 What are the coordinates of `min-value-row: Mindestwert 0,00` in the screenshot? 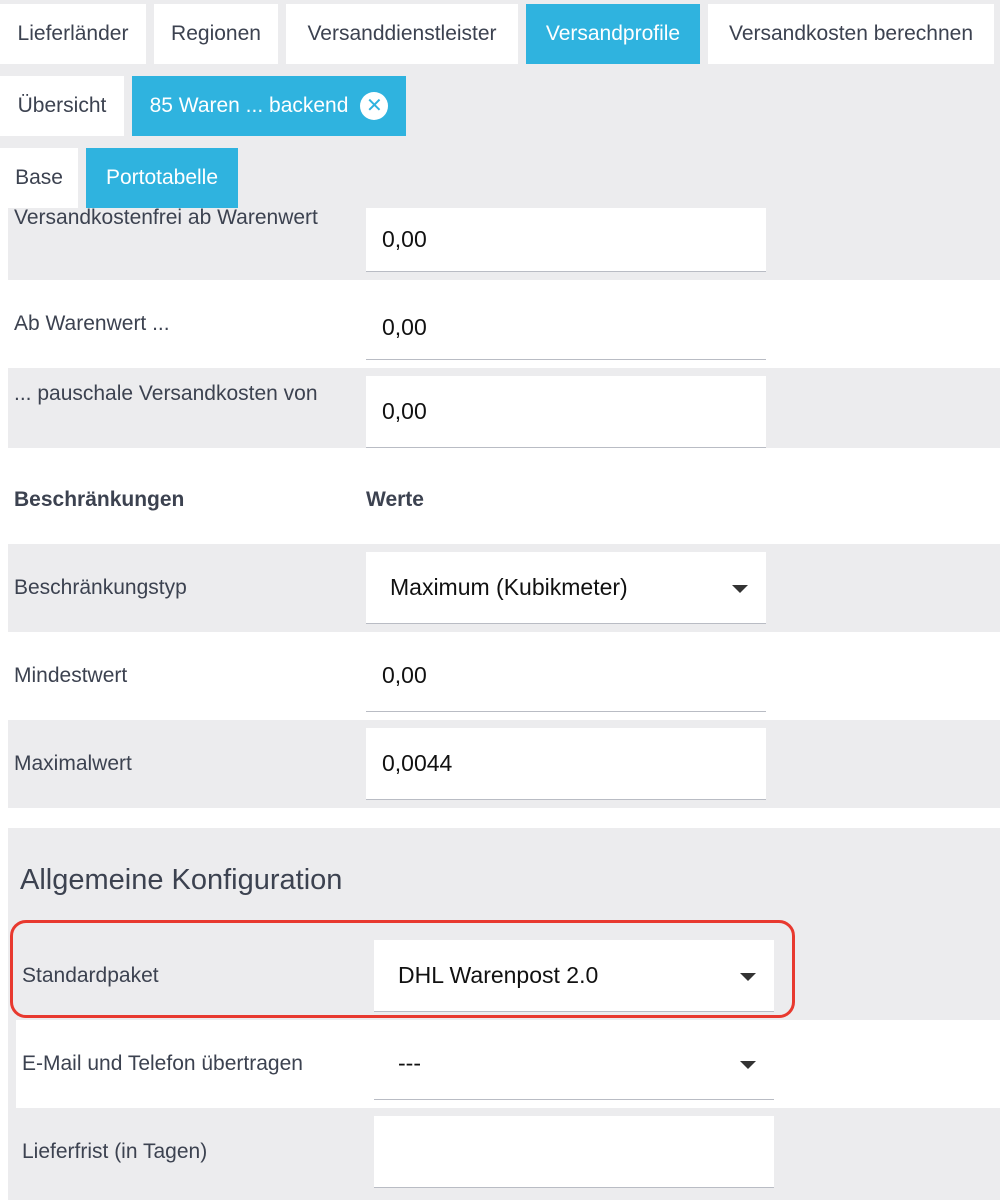 It's located at (504, 676).